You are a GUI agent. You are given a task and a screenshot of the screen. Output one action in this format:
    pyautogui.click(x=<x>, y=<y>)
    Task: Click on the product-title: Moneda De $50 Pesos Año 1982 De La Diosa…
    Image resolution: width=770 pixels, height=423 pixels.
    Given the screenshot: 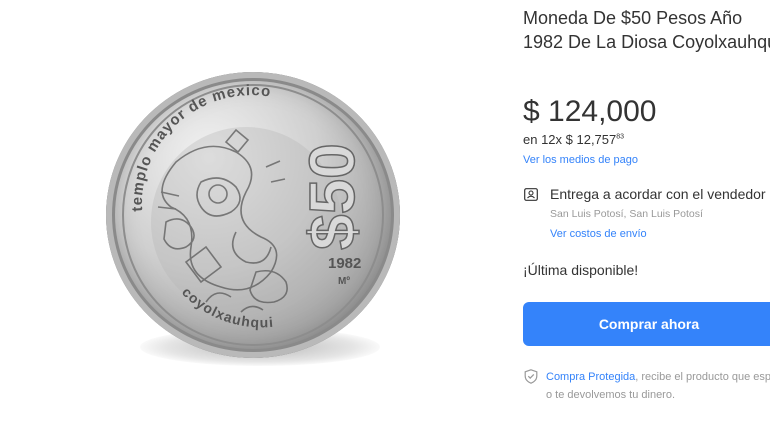 What is the action you would take?
    pyautogui.click(x=646, y=30)
    